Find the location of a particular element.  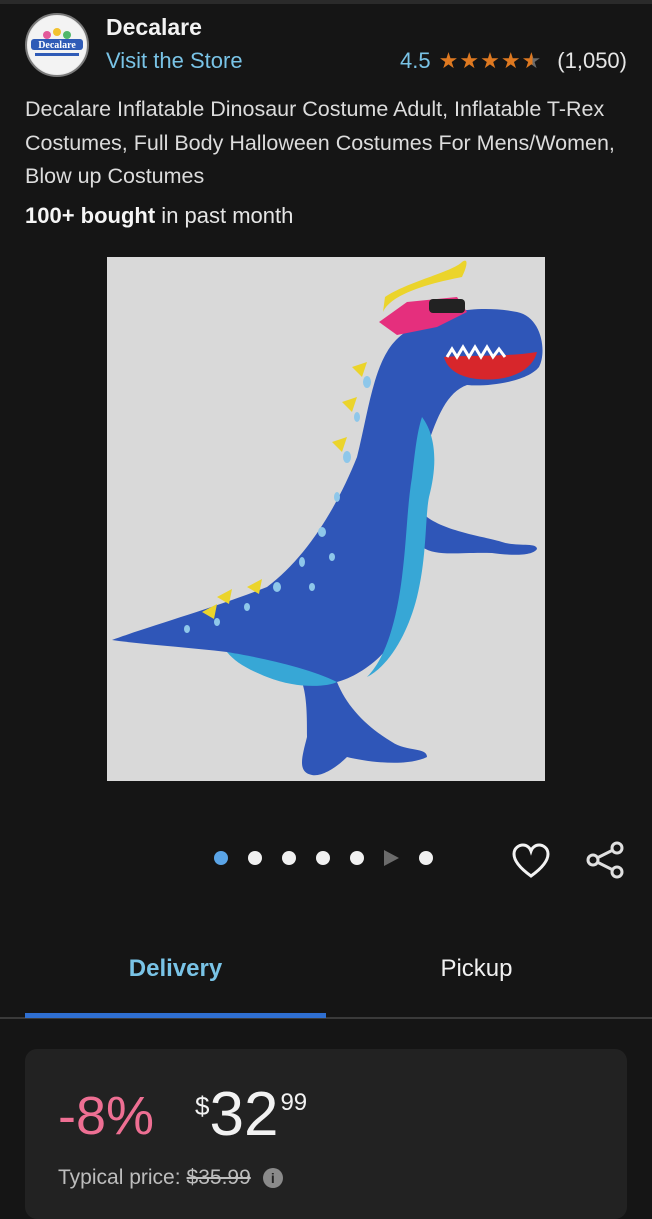

rating-value: 4.5 is located at coordinates (415, 60).